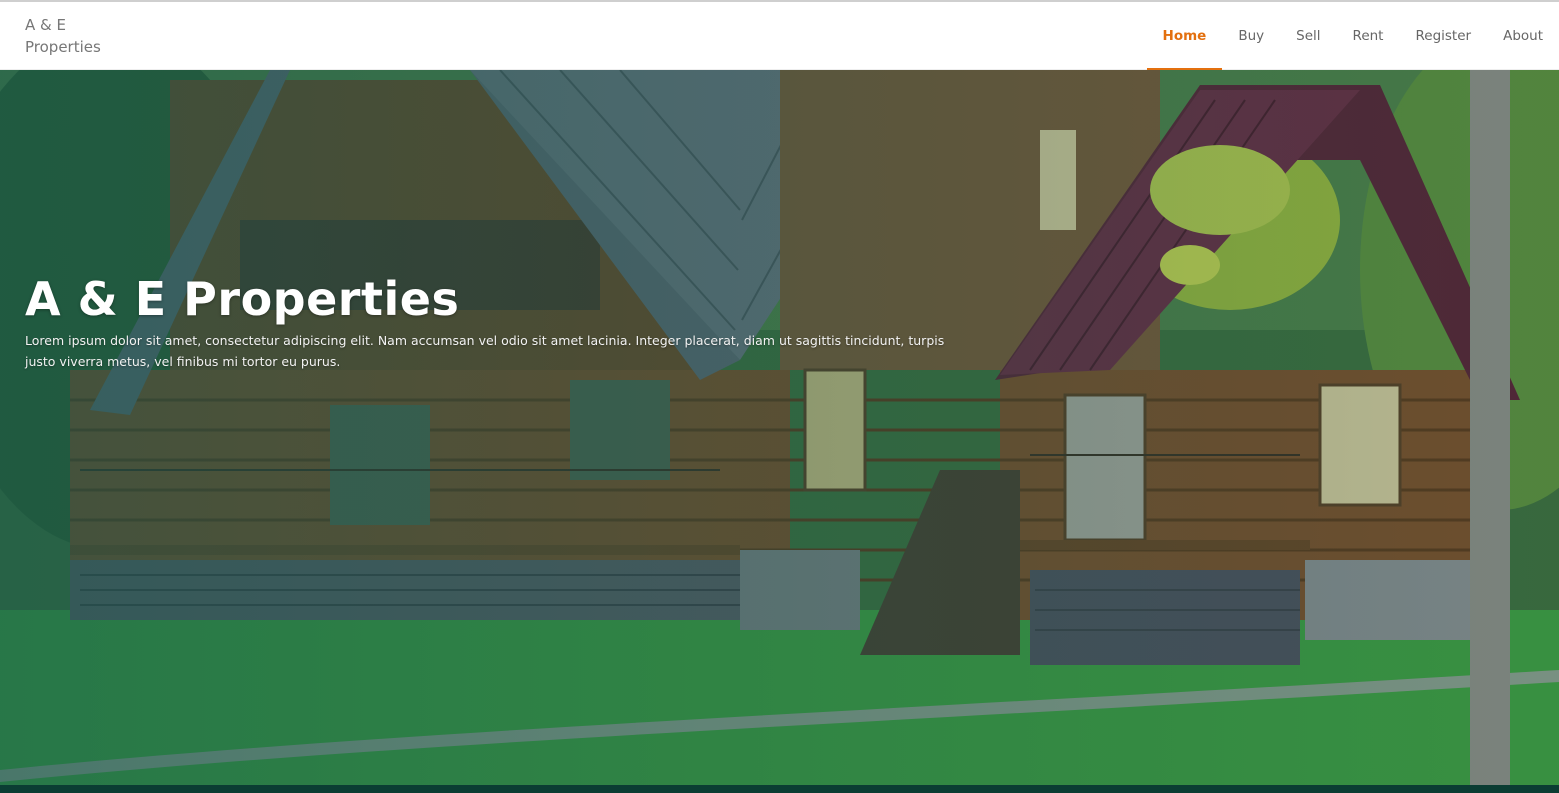 The image size is (1559, 793). I want to click on nav-buy: Buy, so click(1251, 36).